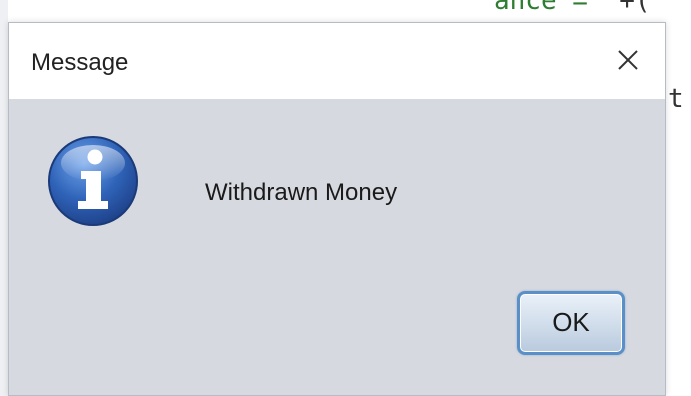 This screenshot has width=691, height=396. What do you see at coordinates (301, 192) in the screenshot?
I see `dialog-message: Withdrawn Money` at bounding box center [301, 192].